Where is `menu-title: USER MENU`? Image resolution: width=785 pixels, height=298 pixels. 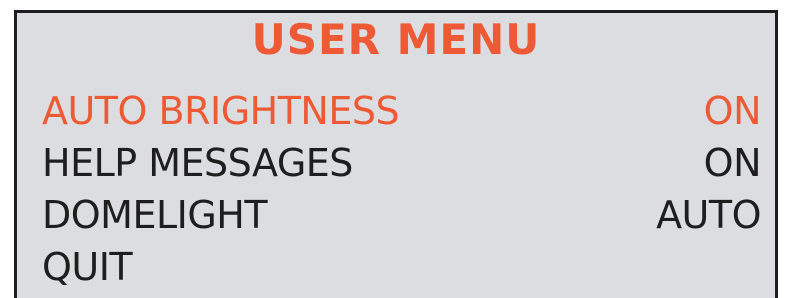 menu-title: USER MENU is located at coordinates (396, 39).